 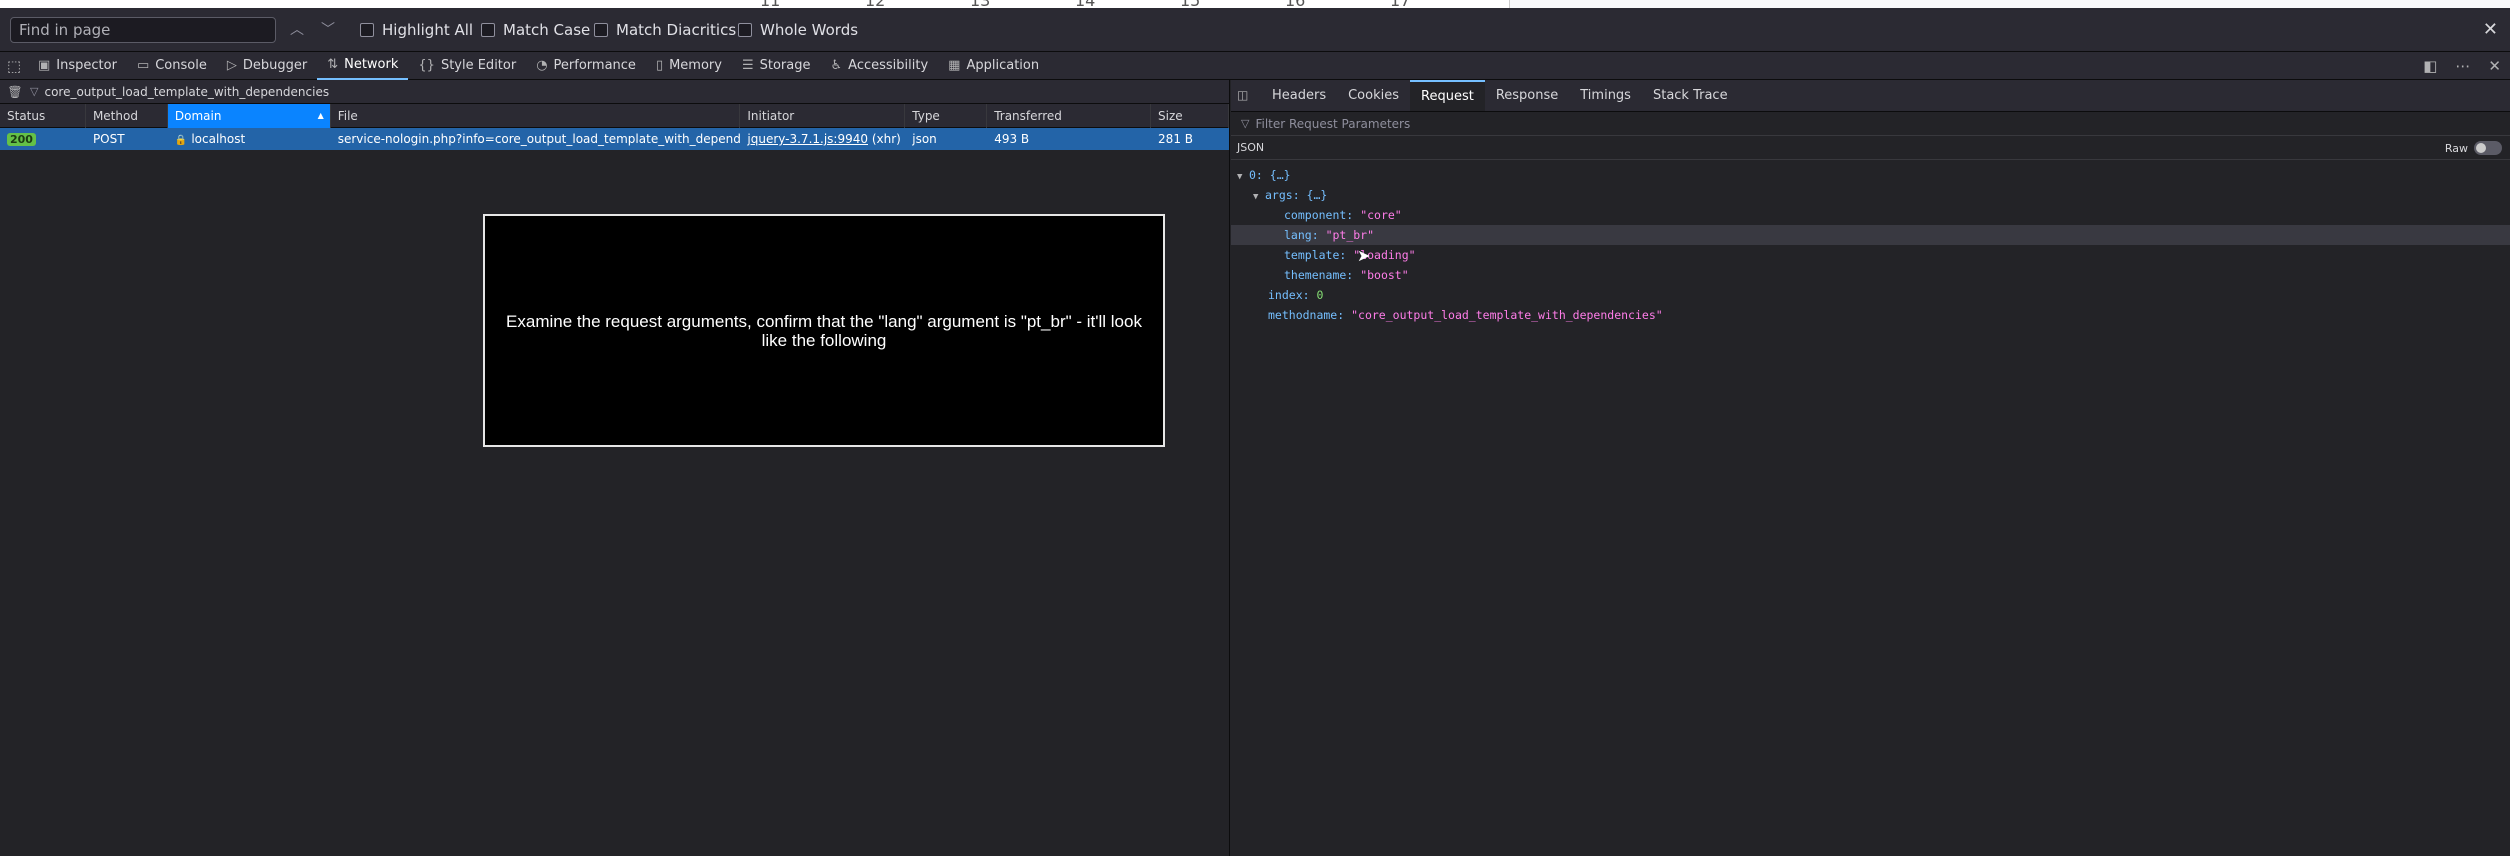 I want to click on column-domain: Domain, so click(x=249, y=116).